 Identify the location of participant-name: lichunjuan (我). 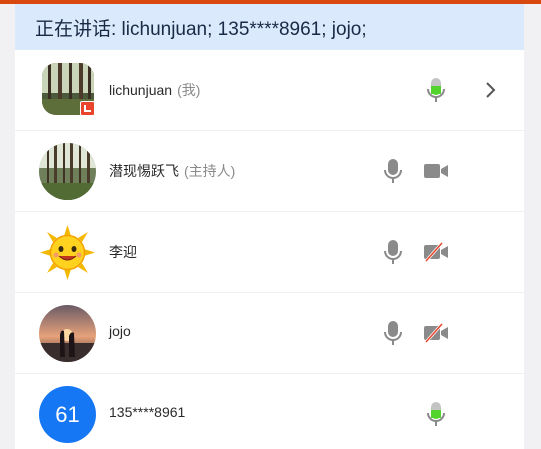
(155, 90).